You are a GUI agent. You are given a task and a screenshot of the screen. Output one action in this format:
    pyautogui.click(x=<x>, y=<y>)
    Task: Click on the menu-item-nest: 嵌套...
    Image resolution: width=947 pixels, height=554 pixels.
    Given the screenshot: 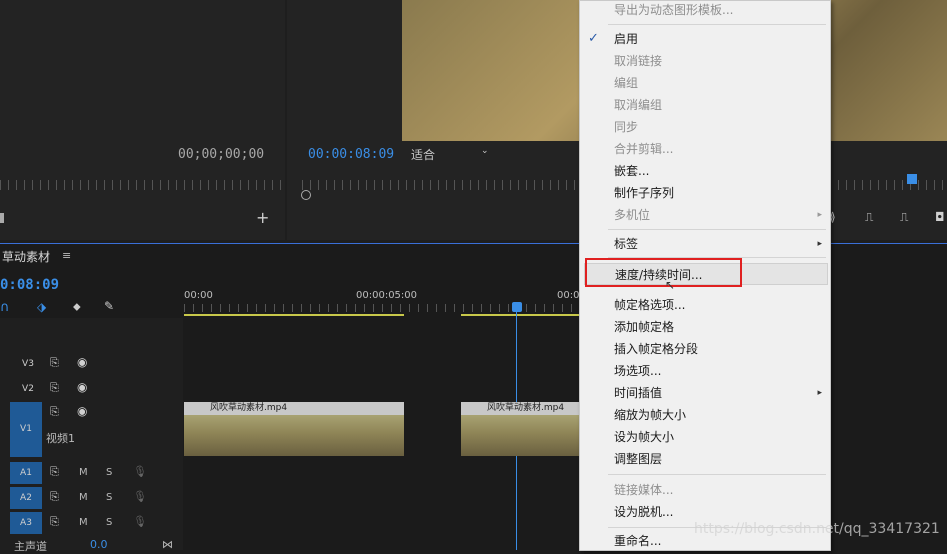 What is the action you would take?
    pyautogui.click(x=705, y=171)
    